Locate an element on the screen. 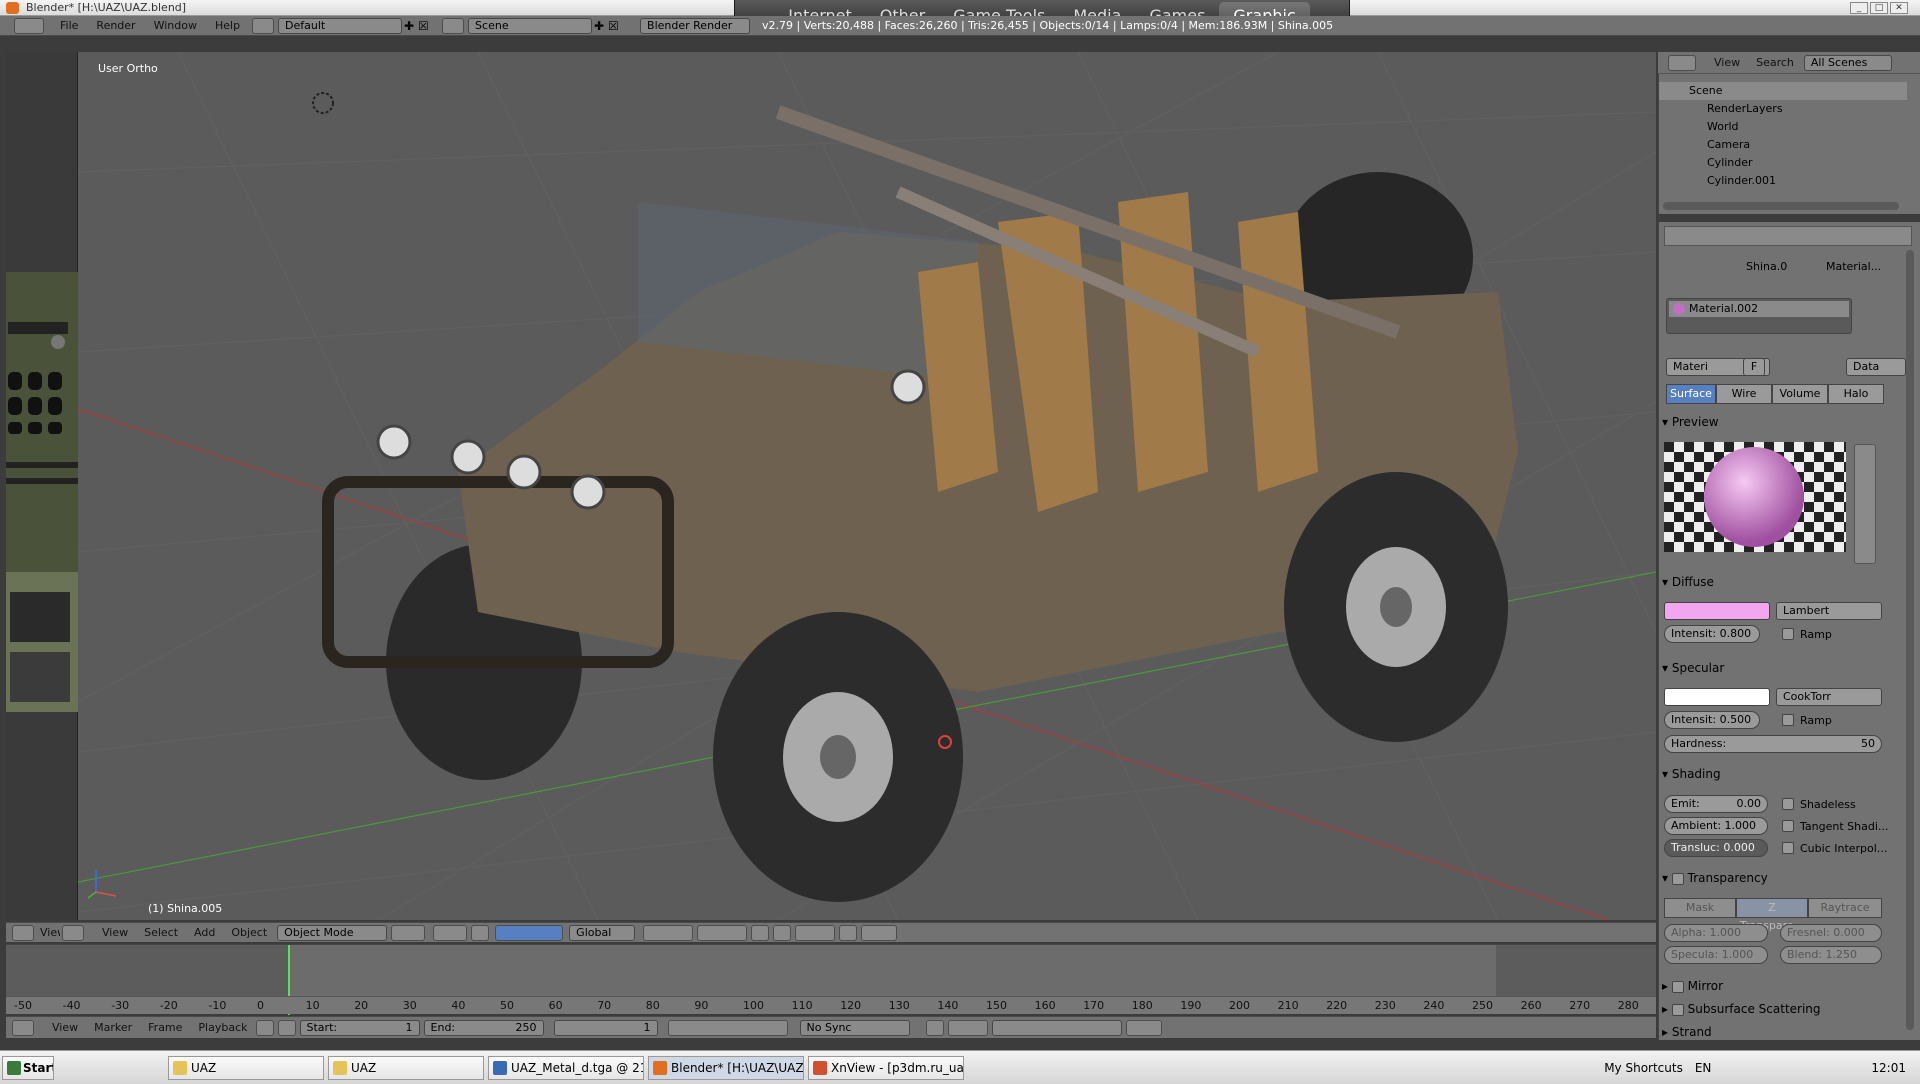 The width and height of the screenshot is (1920, 1084). outliner-item-scene: Scene is located at coordinates (1783, 91).